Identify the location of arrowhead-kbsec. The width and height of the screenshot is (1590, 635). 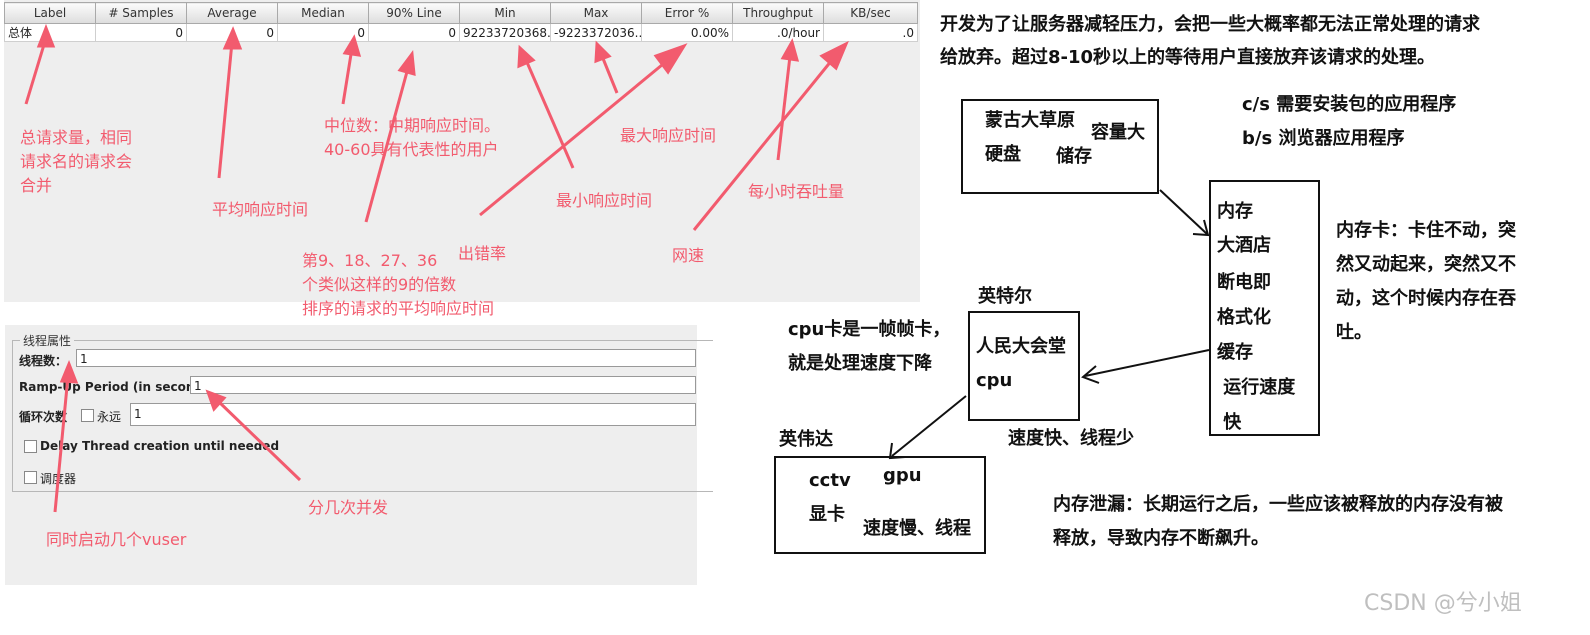
(834, 55).